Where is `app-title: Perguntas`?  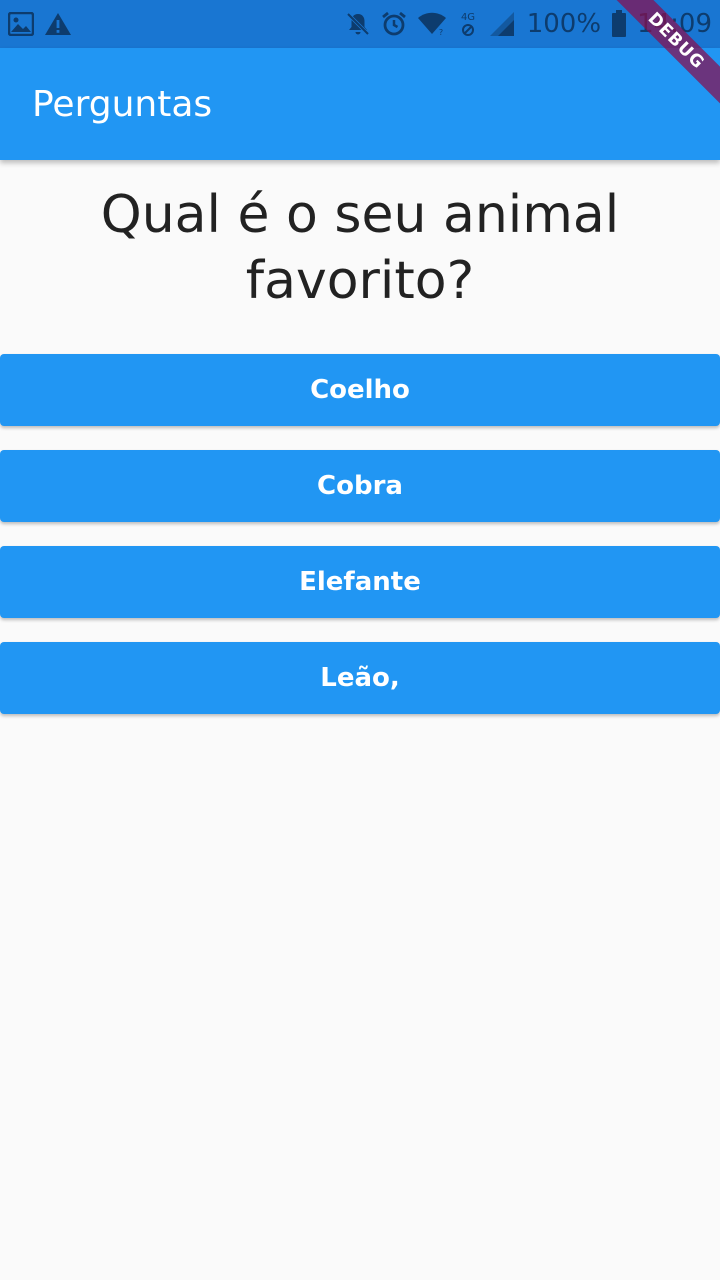 app-title: Perguntas is located at coordinates (122, 104).